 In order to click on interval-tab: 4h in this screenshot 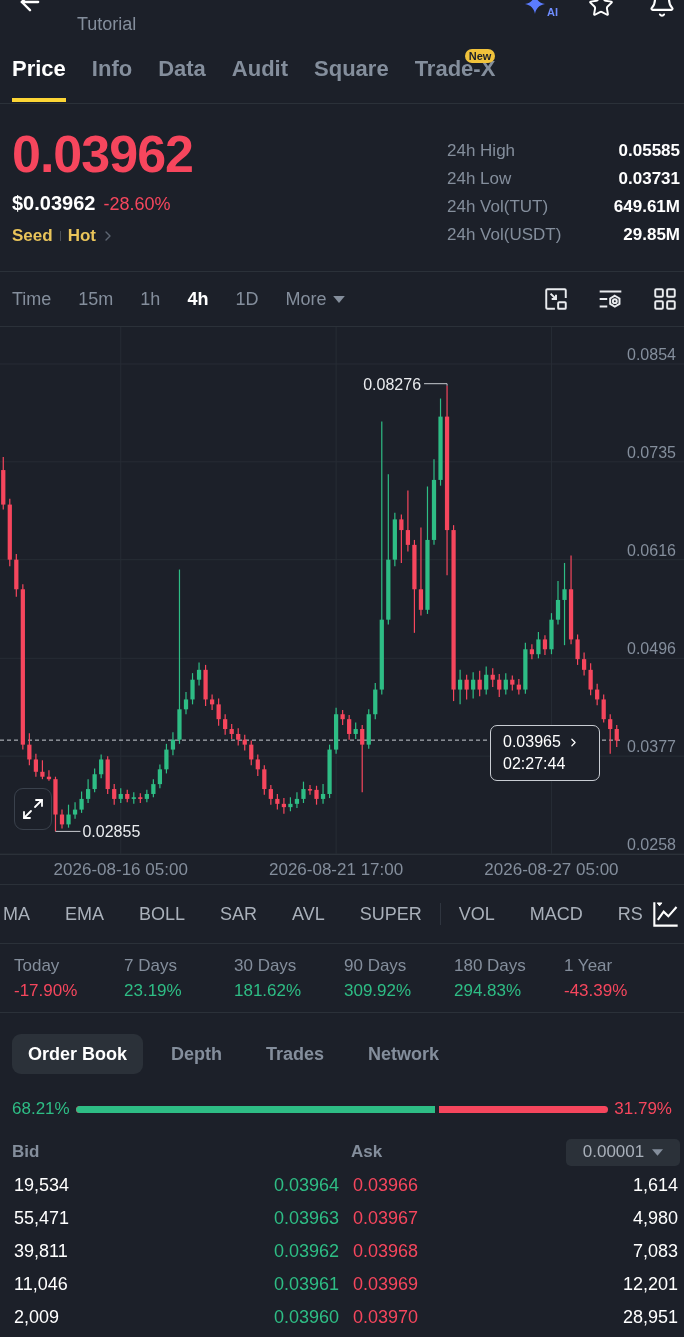, I will do `click(198, 299)`.